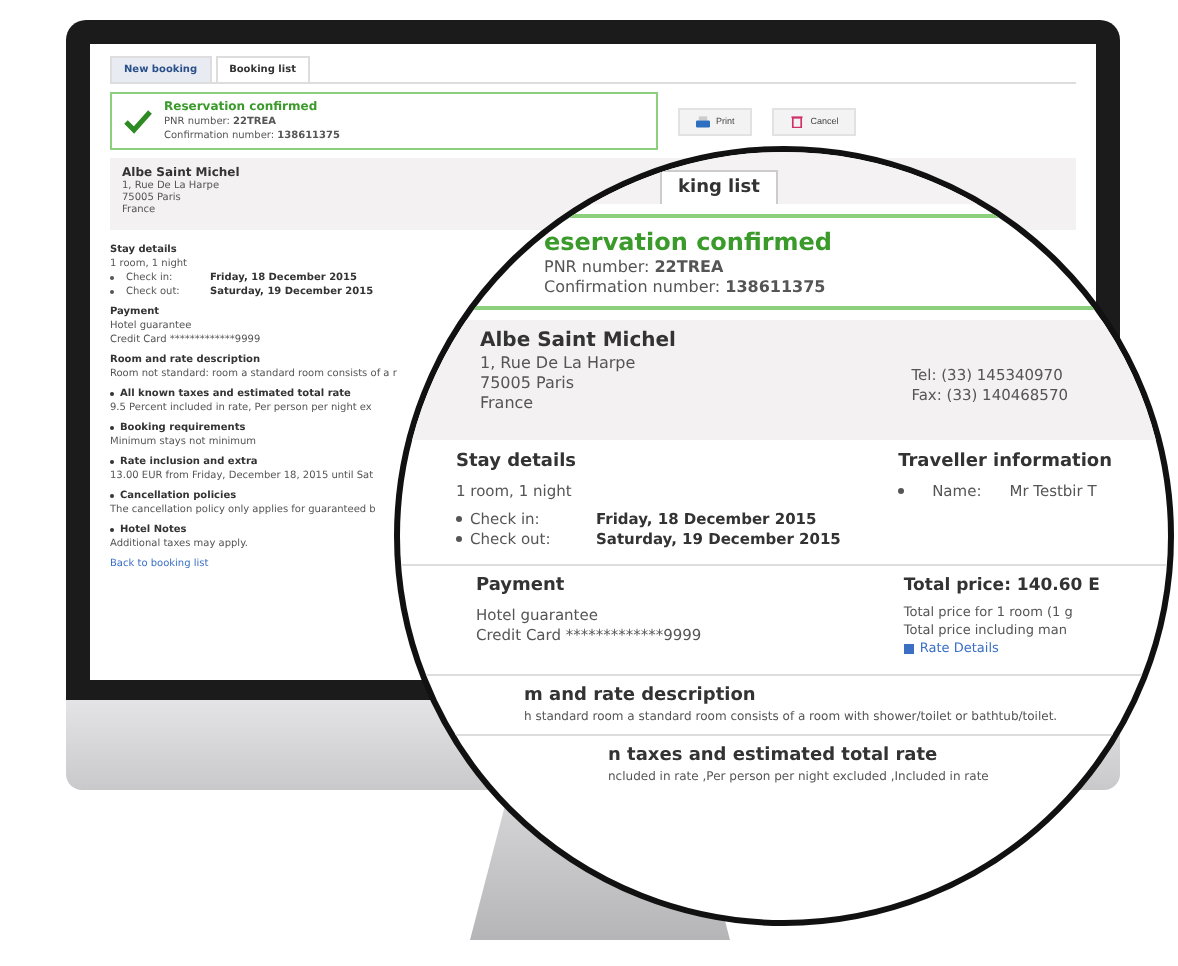  Describe the element at coordinates (719, 187) in the screenshot. I see `tab: king list` at that location.